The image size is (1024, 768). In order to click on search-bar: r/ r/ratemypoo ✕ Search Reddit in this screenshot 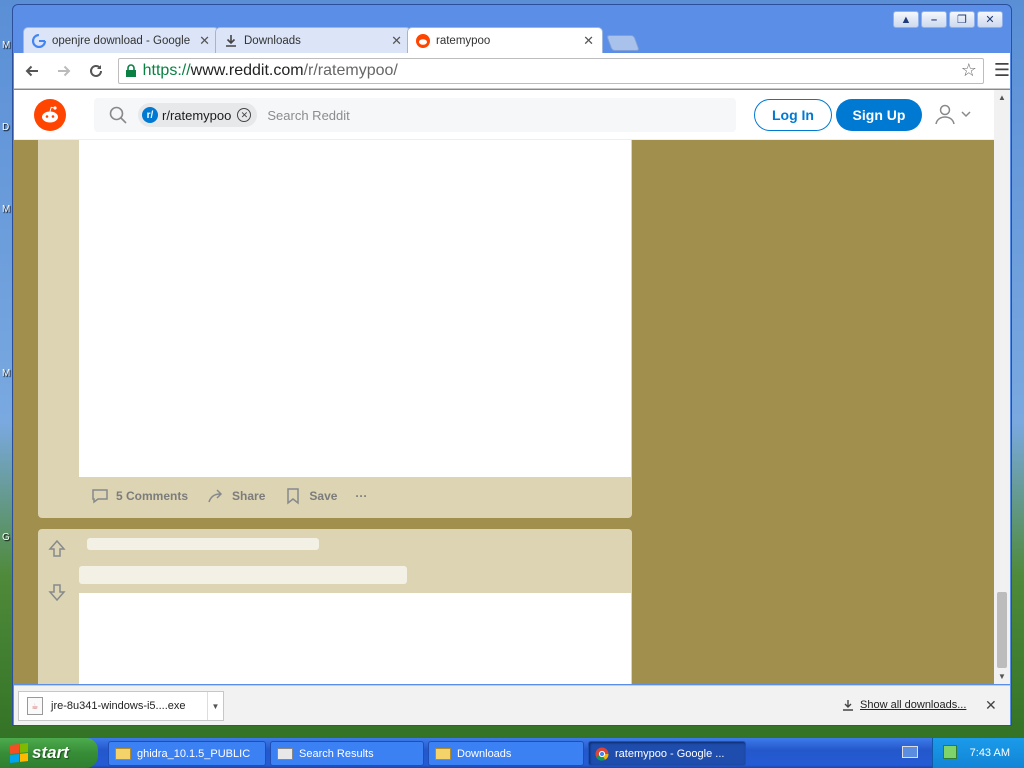, I will do `click(415, 115)`.